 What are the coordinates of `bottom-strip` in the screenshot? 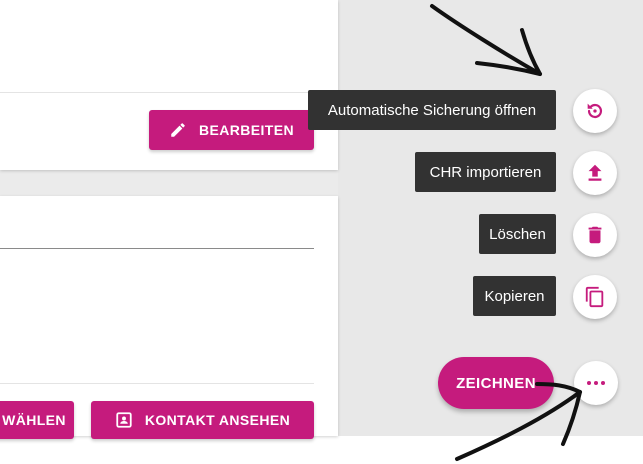 It's located at (321, 450).